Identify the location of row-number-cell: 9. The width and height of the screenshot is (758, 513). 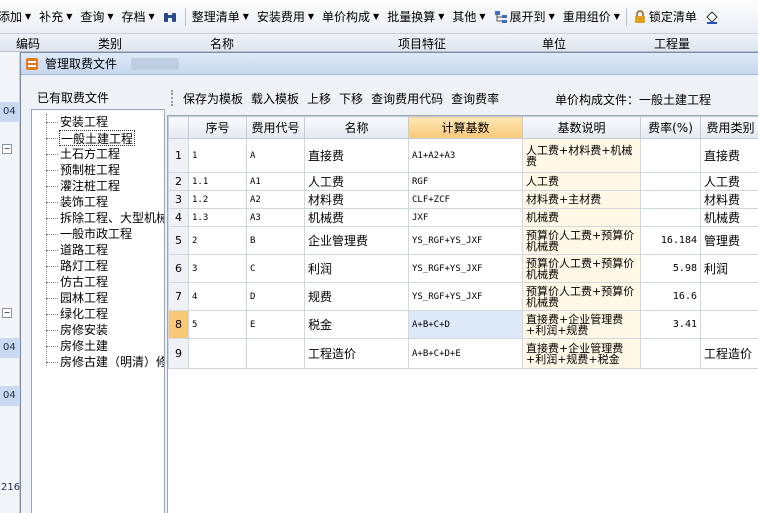
(178, 353).